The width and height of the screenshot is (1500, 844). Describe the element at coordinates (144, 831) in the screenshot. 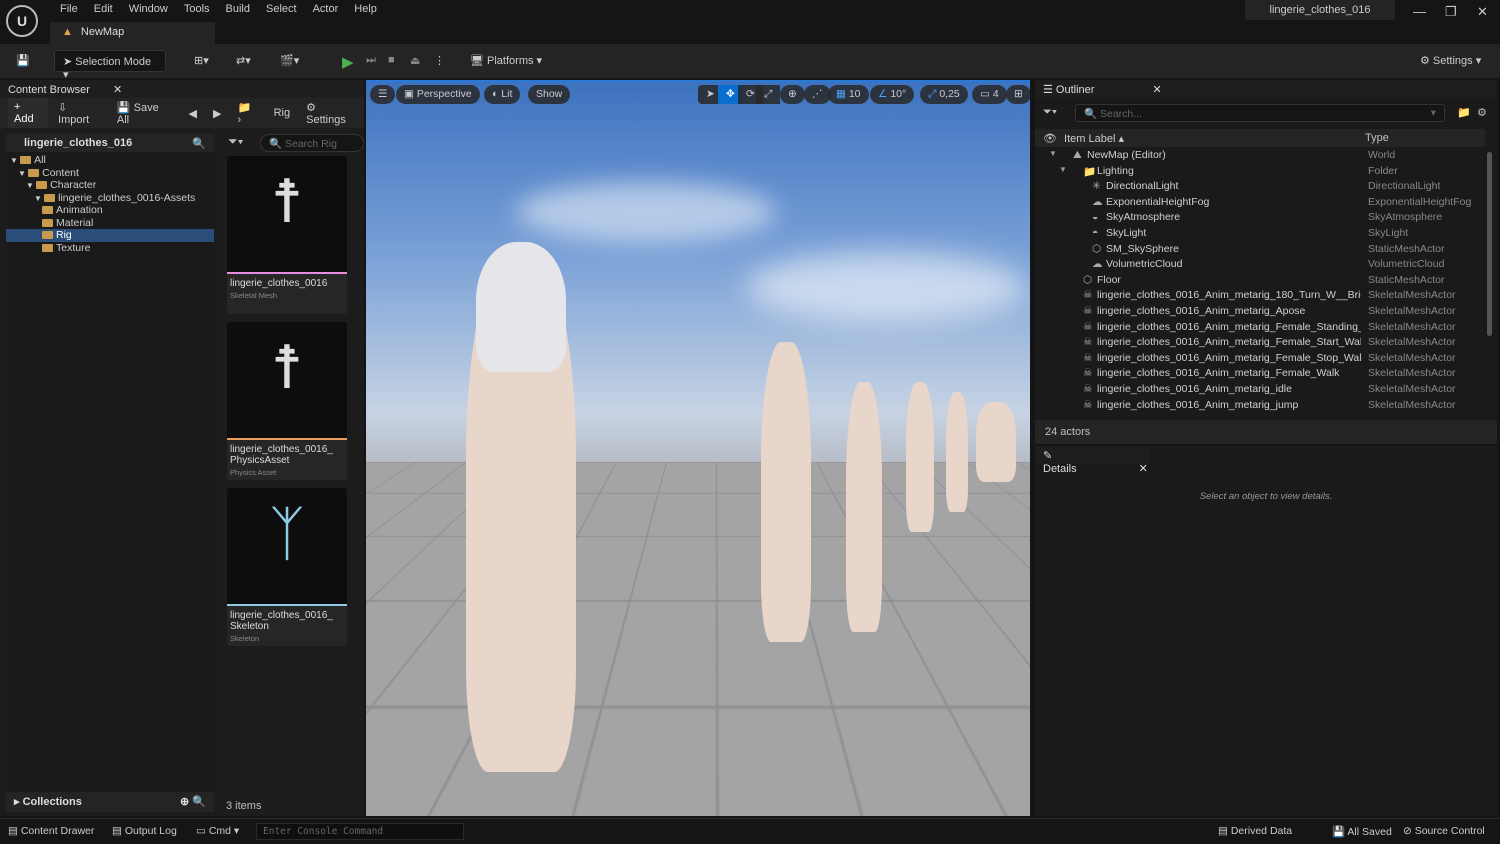

I see `output-log-button: ▤ Output Log` at that location.